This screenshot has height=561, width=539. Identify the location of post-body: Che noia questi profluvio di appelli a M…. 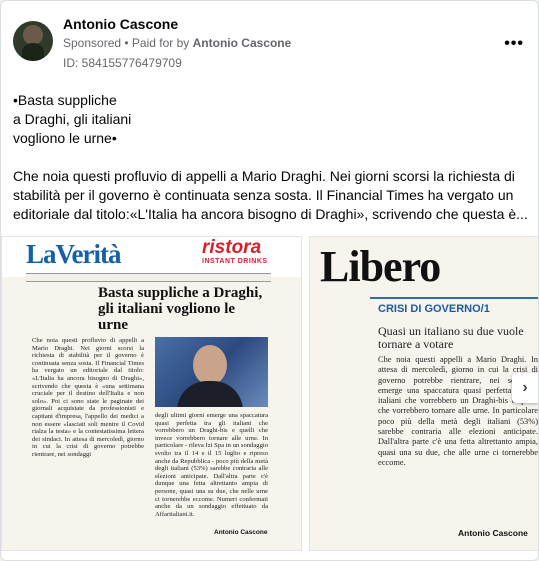
(270, 195).